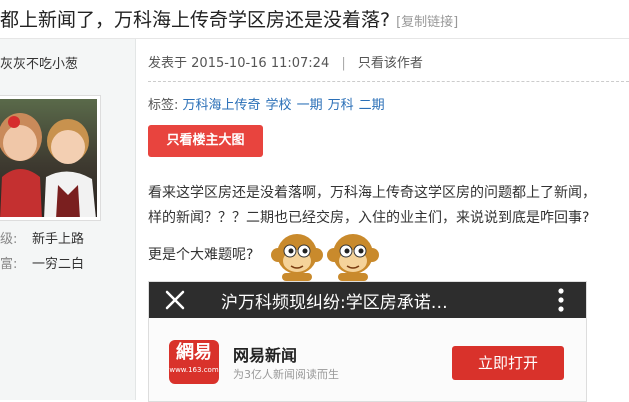 Image resolution: width=629 pixels, height=402 pixels. I want to click on thread-title: 都上新闻了，万科海上传奇学区房还是没着落? [复制链接], so click(229, 18).